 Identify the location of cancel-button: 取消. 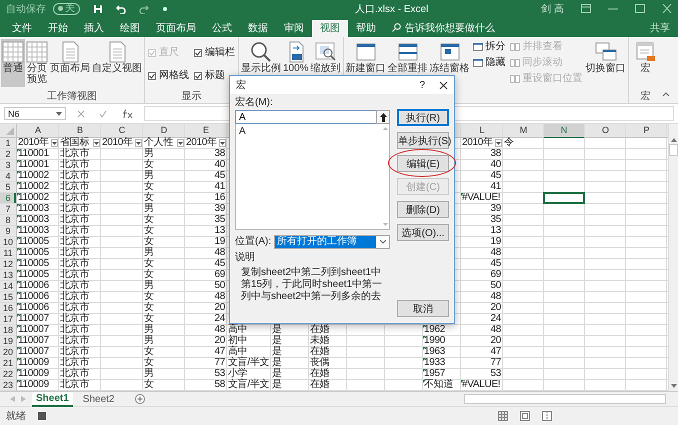
(423, 308).